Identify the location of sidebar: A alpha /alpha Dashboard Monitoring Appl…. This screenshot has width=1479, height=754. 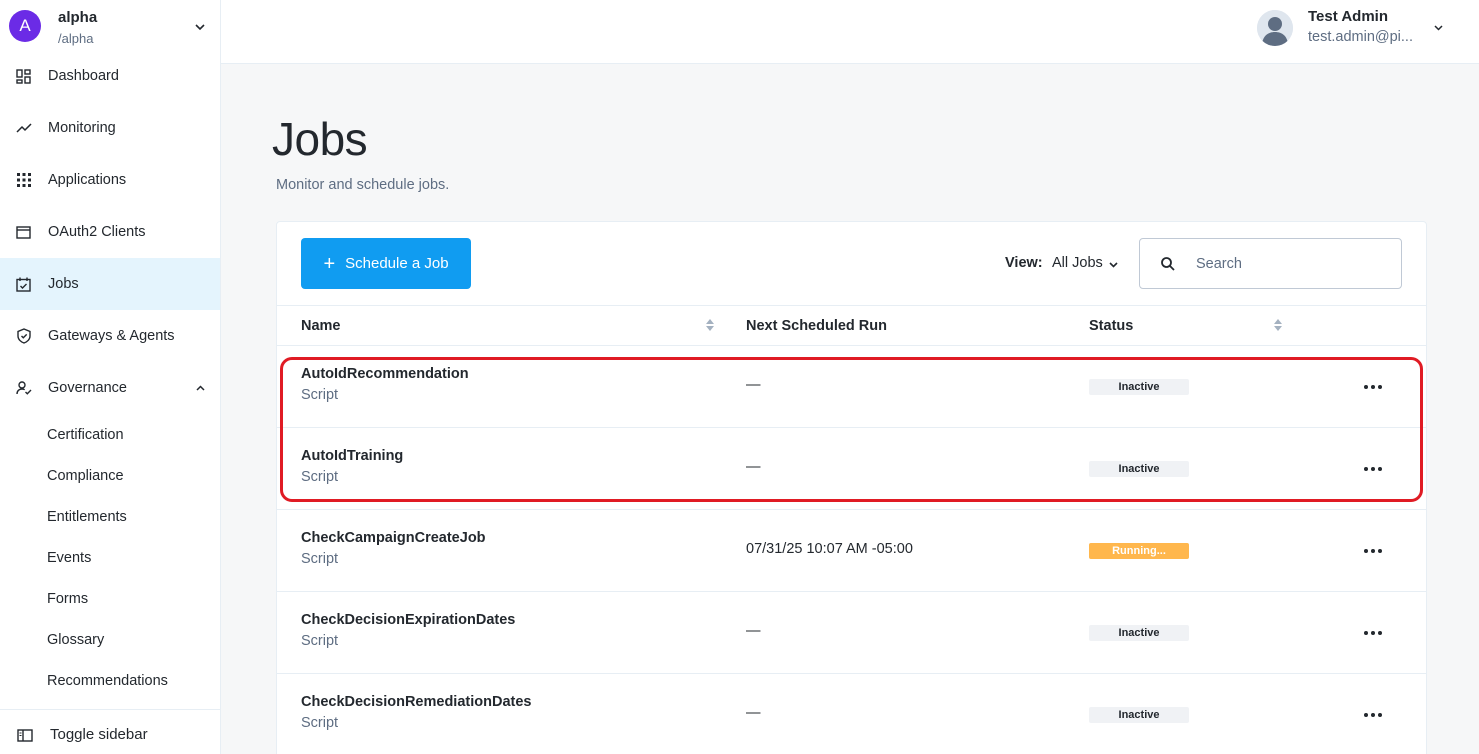
(110, 377).